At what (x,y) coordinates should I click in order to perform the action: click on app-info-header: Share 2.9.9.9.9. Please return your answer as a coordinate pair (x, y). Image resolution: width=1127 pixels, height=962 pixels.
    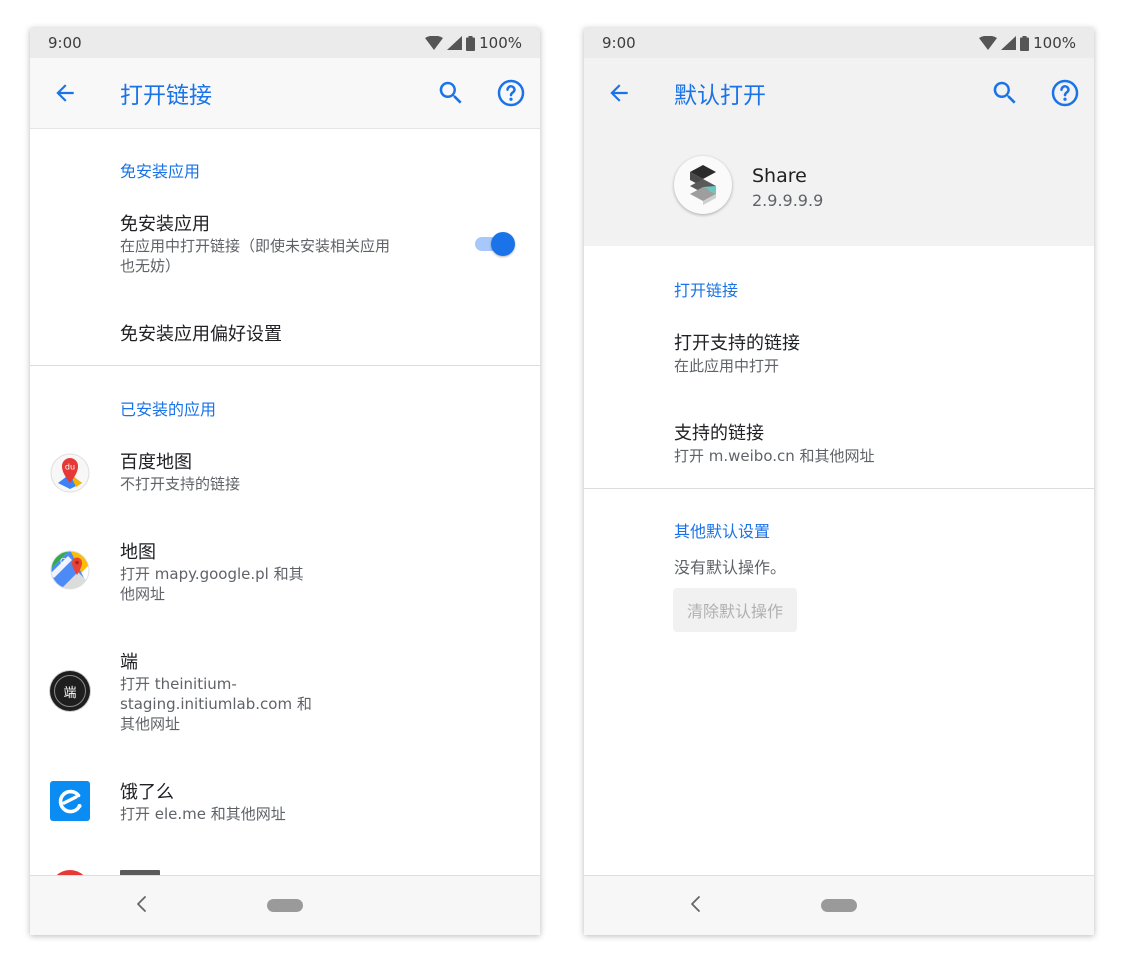
    Looking at the image, I should click on (839, 187).